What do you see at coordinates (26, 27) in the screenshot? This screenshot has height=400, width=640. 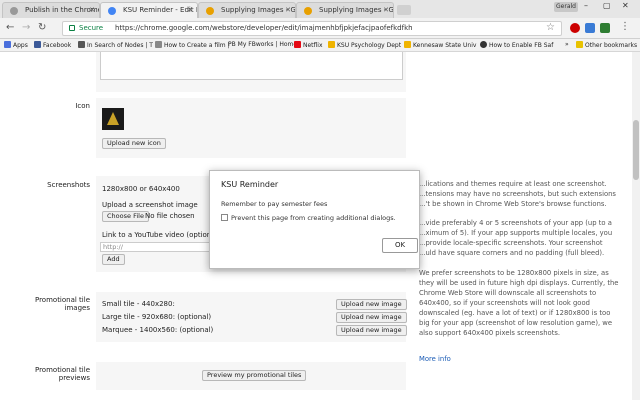 I see `forward-icon: →` at bounding box center [26, 27].